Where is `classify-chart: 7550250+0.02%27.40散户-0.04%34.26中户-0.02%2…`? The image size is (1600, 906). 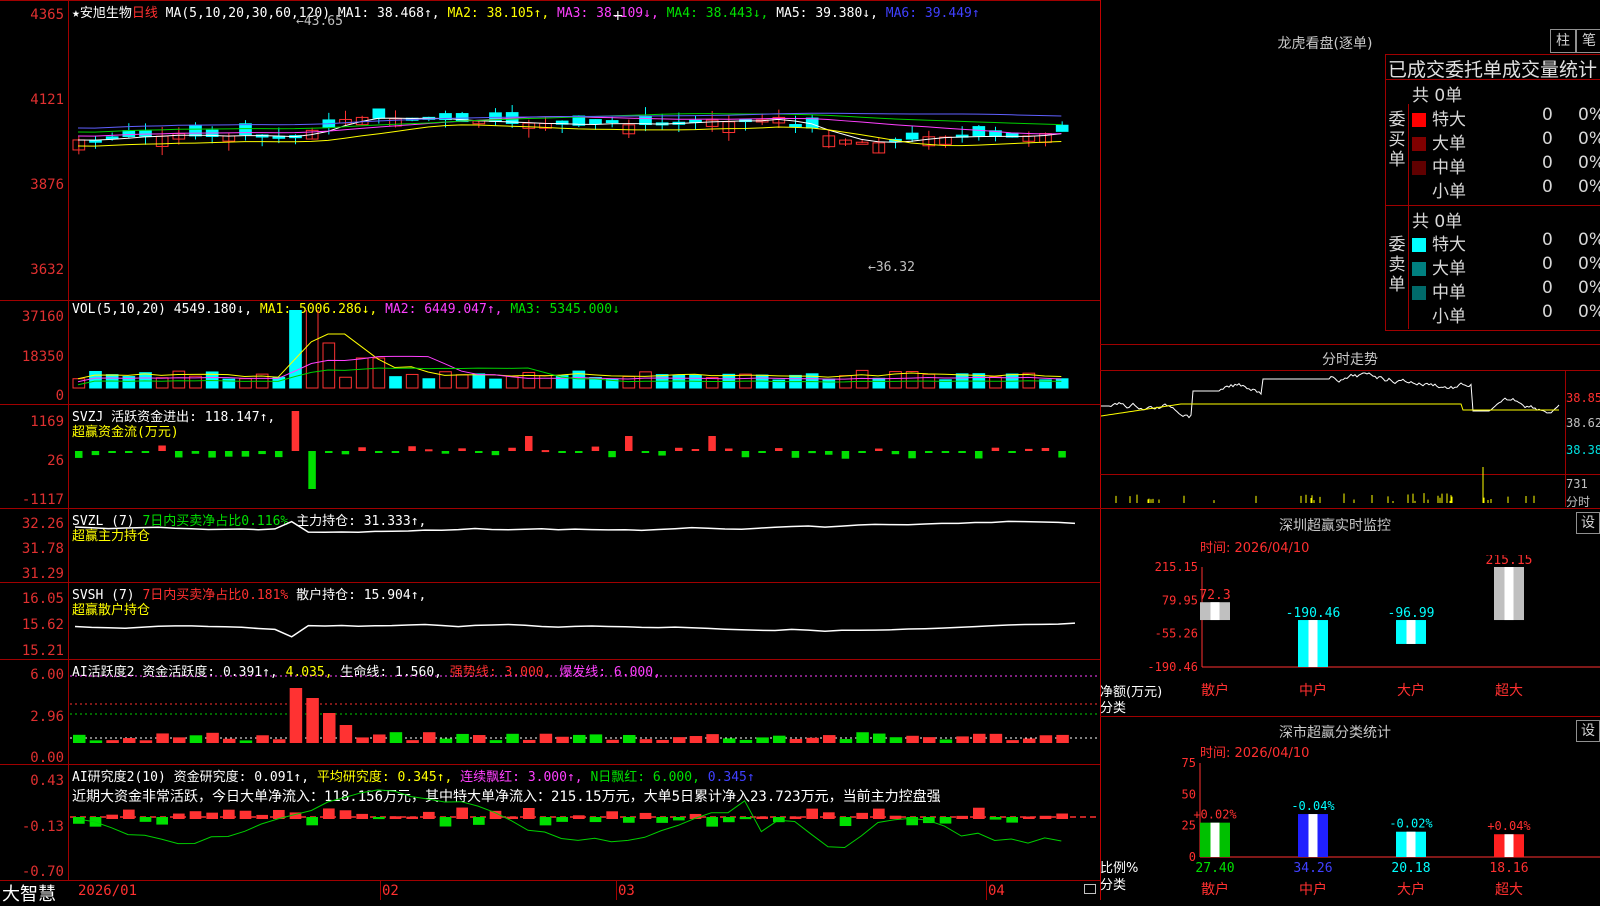
classify-chart: 7550250+0.02%27.40散户-0.04%34.26中户-0.02%2… is located at coordinates (1350, 829).